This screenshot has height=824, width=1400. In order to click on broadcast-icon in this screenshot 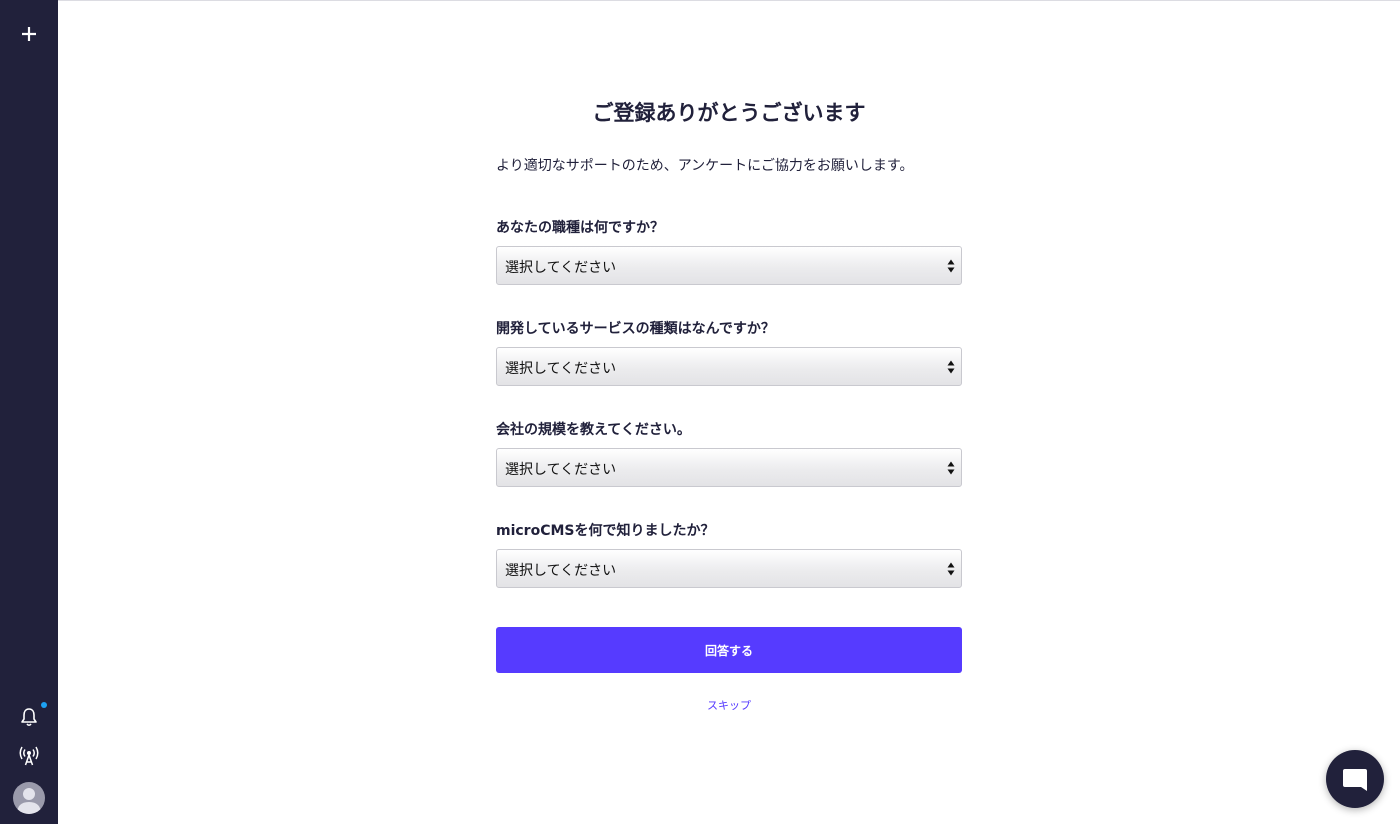, I will do `click(29, 756)`.